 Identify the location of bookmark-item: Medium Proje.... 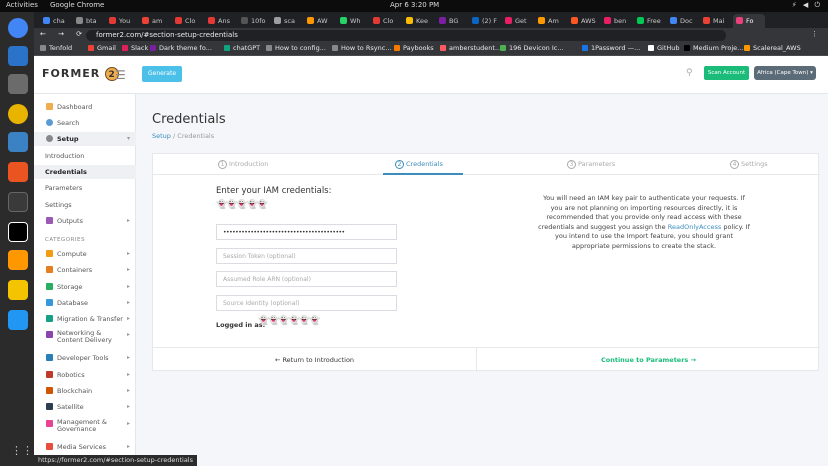
(713, 48).